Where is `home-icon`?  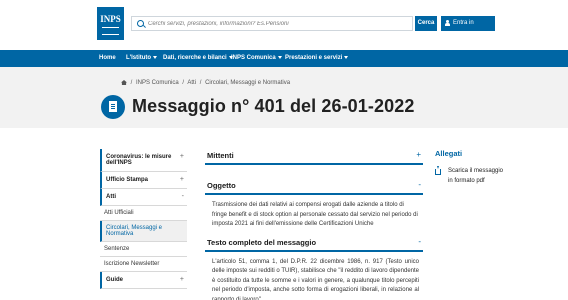
home-icon is located at coordinates (124, 82).